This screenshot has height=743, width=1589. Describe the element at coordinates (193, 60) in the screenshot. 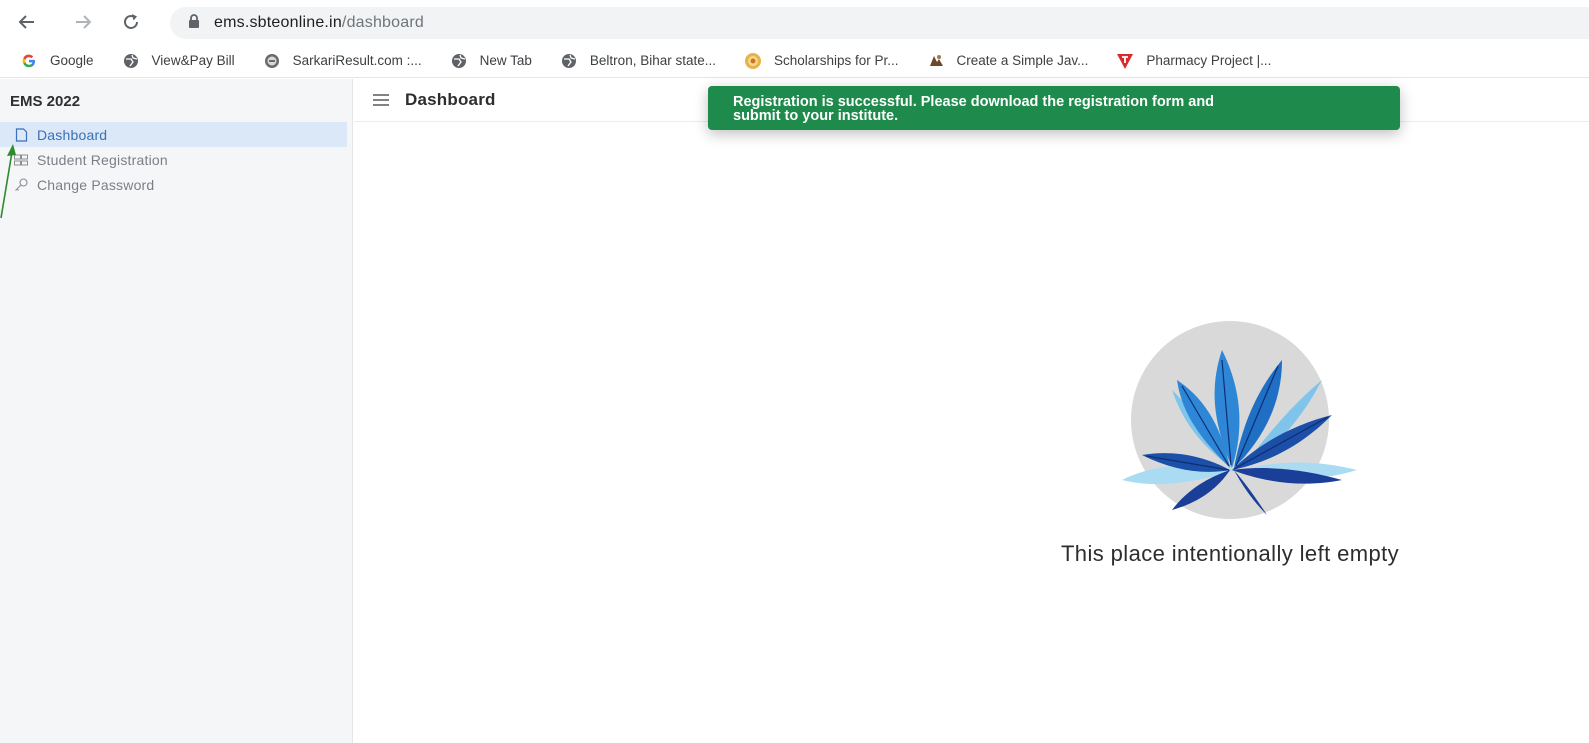

I see `bookmark-label: View&Pay Bill` at that location.